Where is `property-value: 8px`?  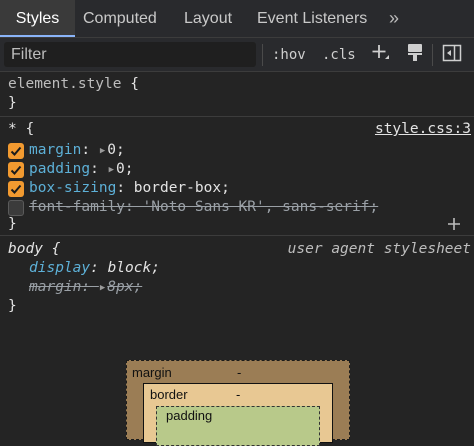 property-value: 8px is located at coordinates (120, 287).